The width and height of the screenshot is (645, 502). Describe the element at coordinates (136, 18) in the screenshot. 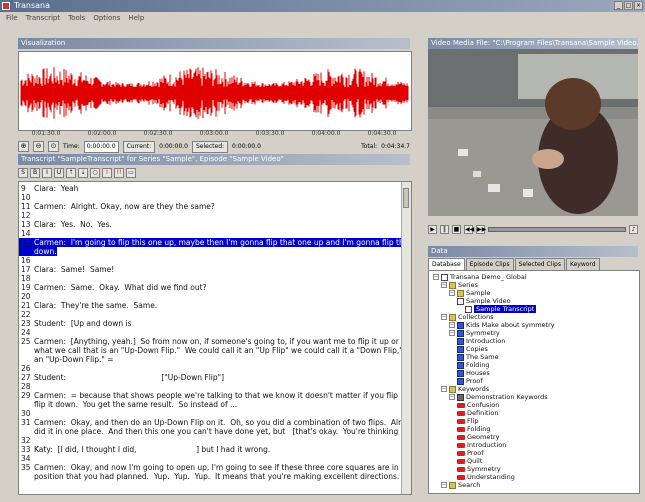

I see `menu-help: Help` at that location.